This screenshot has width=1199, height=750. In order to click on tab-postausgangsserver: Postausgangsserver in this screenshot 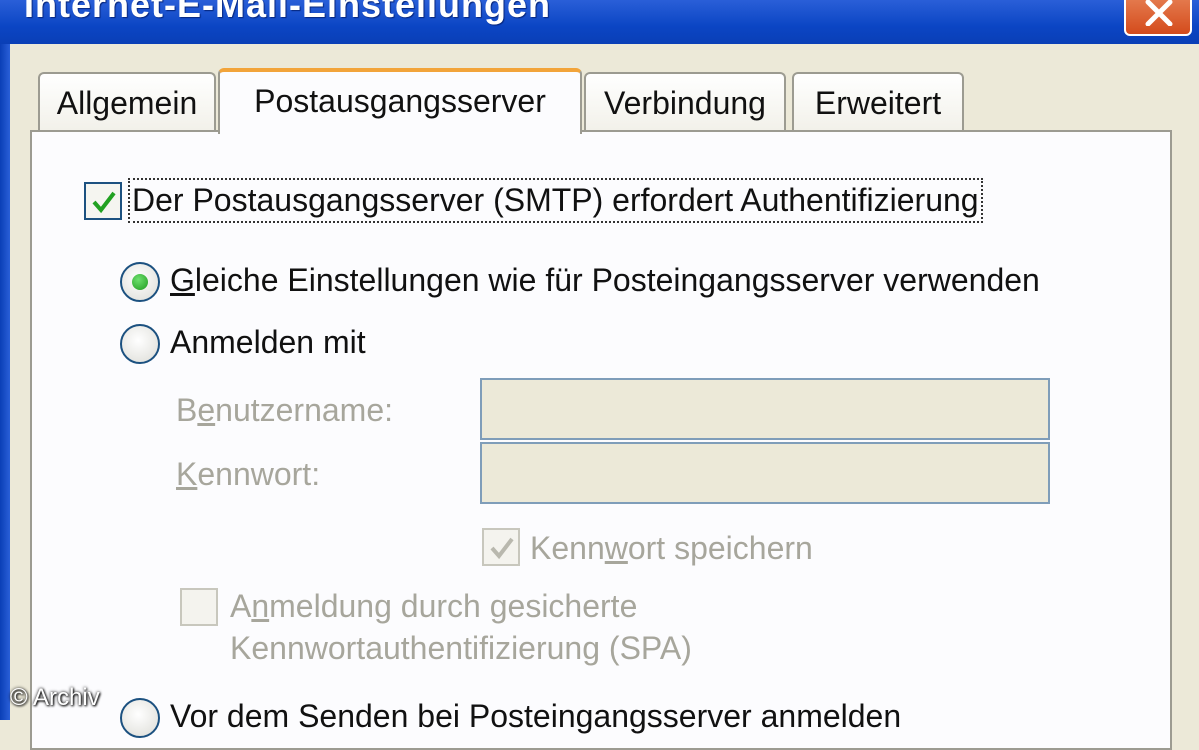, I will do `click(400, 101)`.